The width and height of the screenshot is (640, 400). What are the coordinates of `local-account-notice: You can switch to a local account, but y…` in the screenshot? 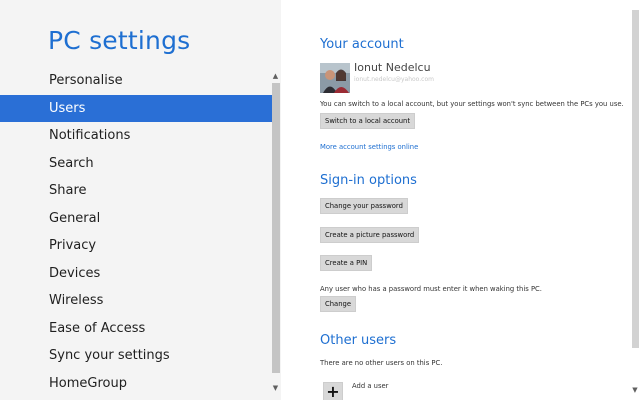 It's located at (472, 104).